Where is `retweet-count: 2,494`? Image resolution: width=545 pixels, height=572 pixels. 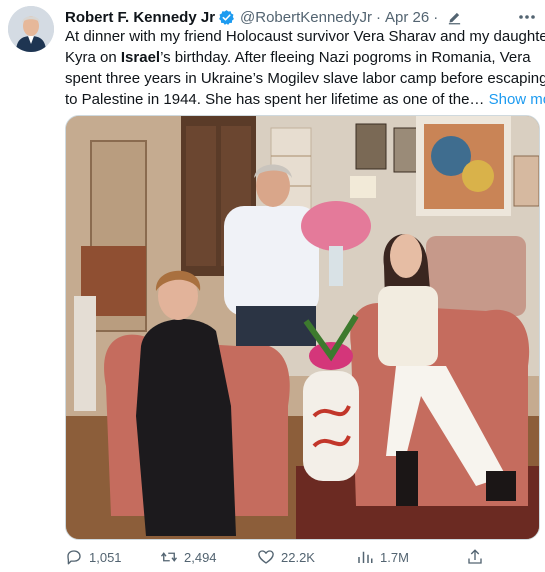
retweet-count: 2,494 is located at coordinates (200, 557).